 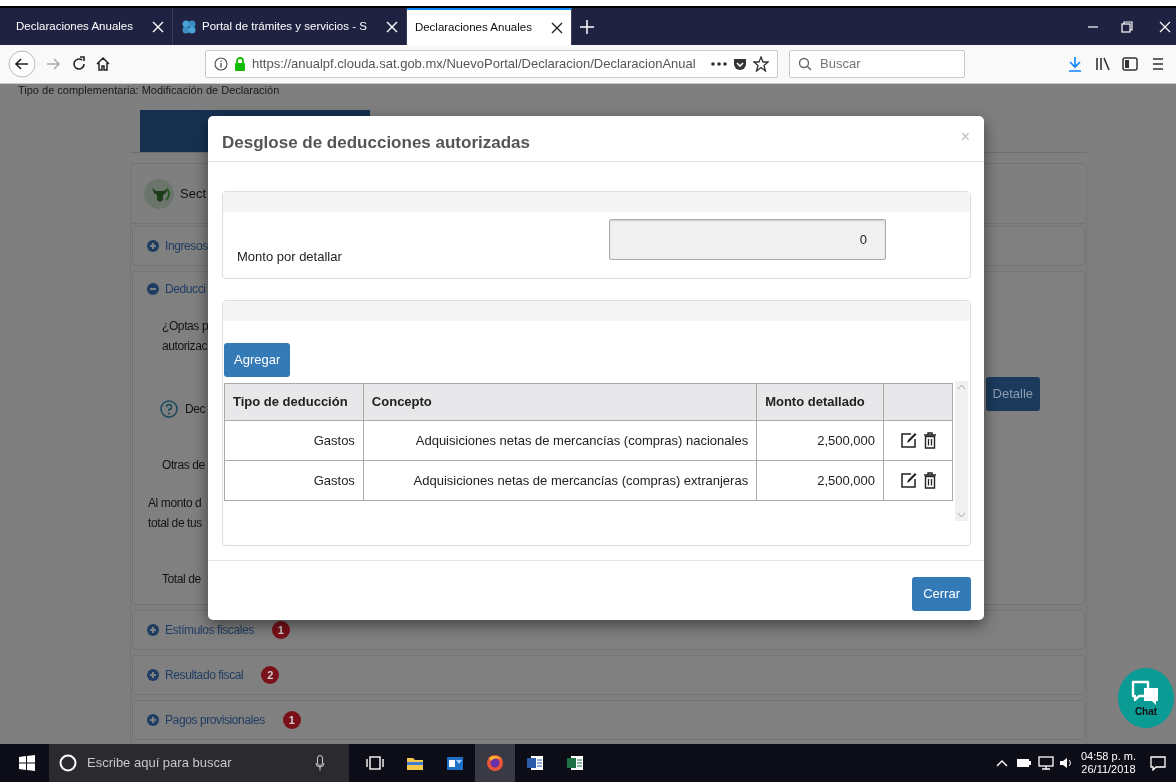 What do you see at coordinates (740, 64) in the screenshot?
I see `pocket-icon` at bounding box center [740, 64].